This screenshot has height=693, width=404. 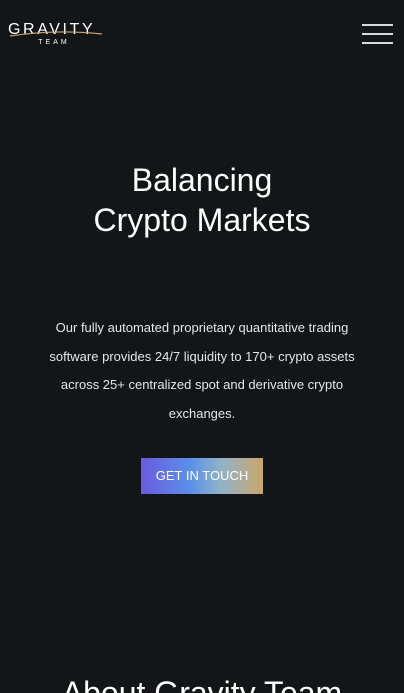 What do you see at coordinates (202, 476) in the screenshot?
I see `get-in-touch-button: GET IN TOUCH` at bounding box center [202, 476].